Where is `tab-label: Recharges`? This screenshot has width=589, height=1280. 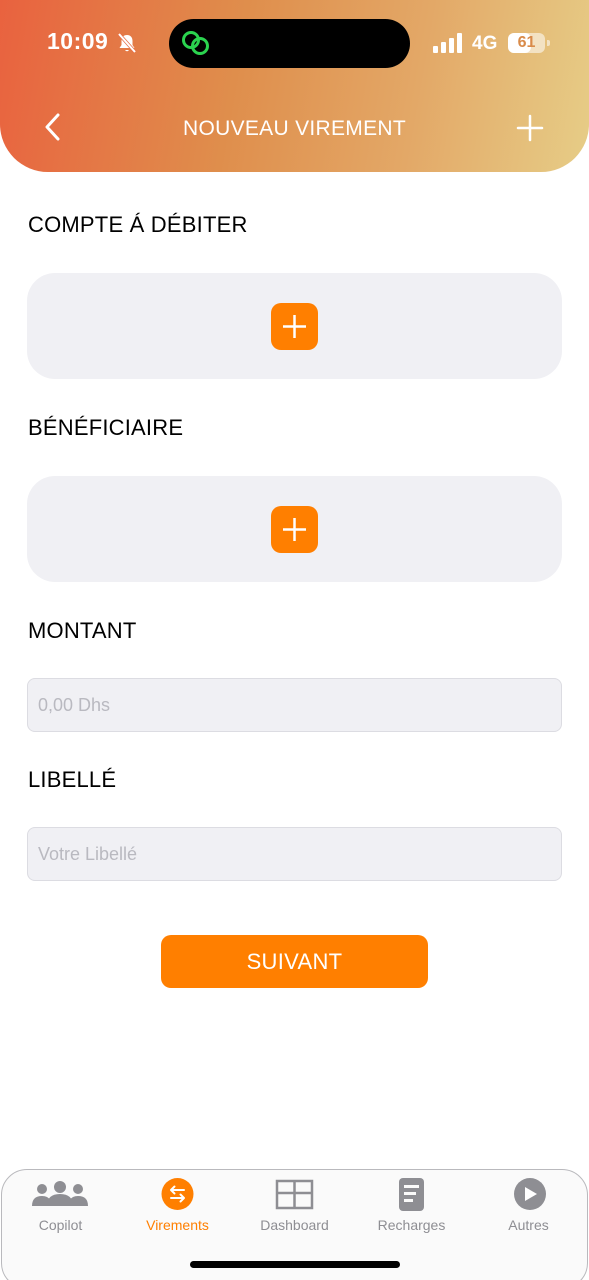 tab-label: Recharges is located at coordinates (411, 1225).